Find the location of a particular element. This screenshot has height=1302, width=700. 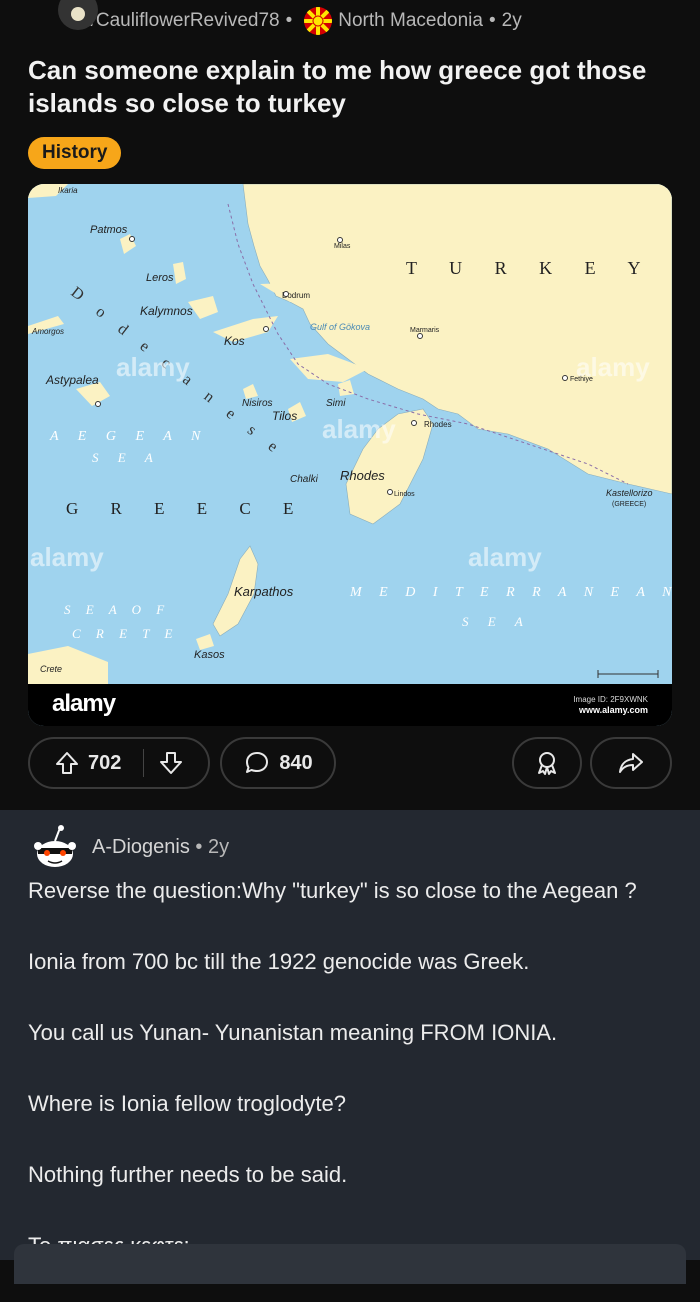

map-label-rhodes-town: Rhodes is located at coordinates (438, 424).